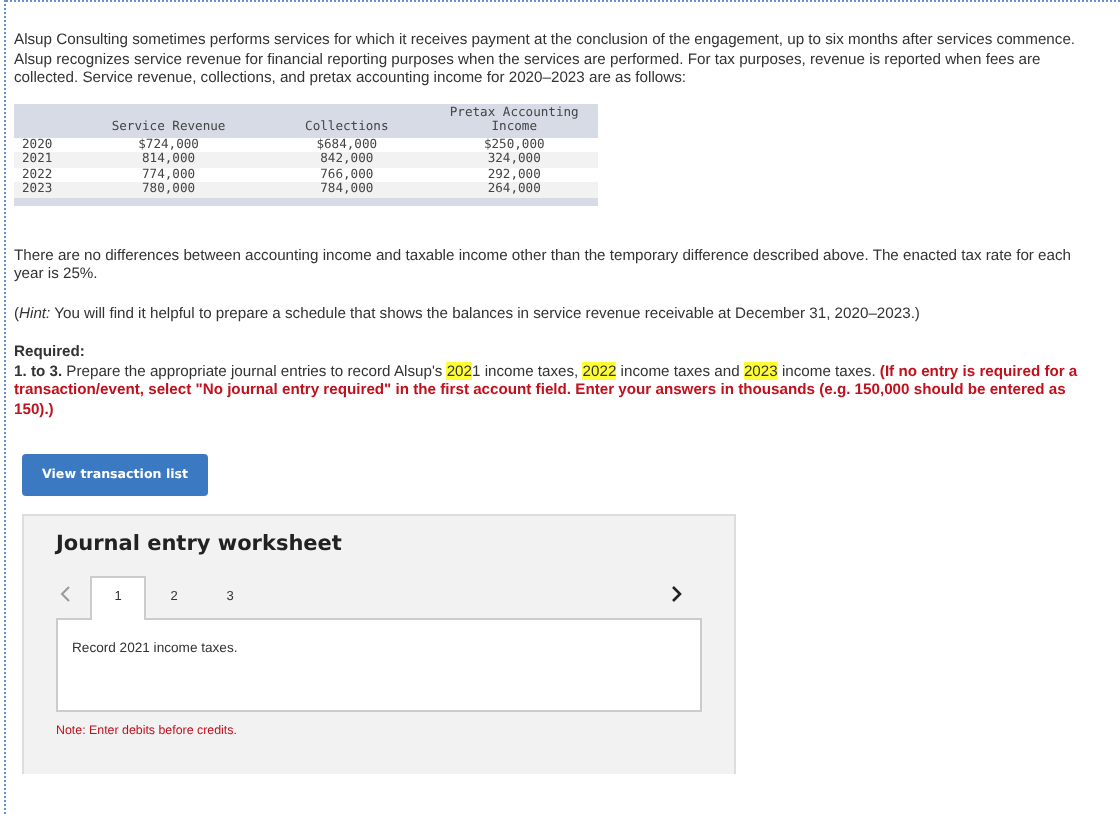  I want to click on chevron-left-icon, so click(65, 594).